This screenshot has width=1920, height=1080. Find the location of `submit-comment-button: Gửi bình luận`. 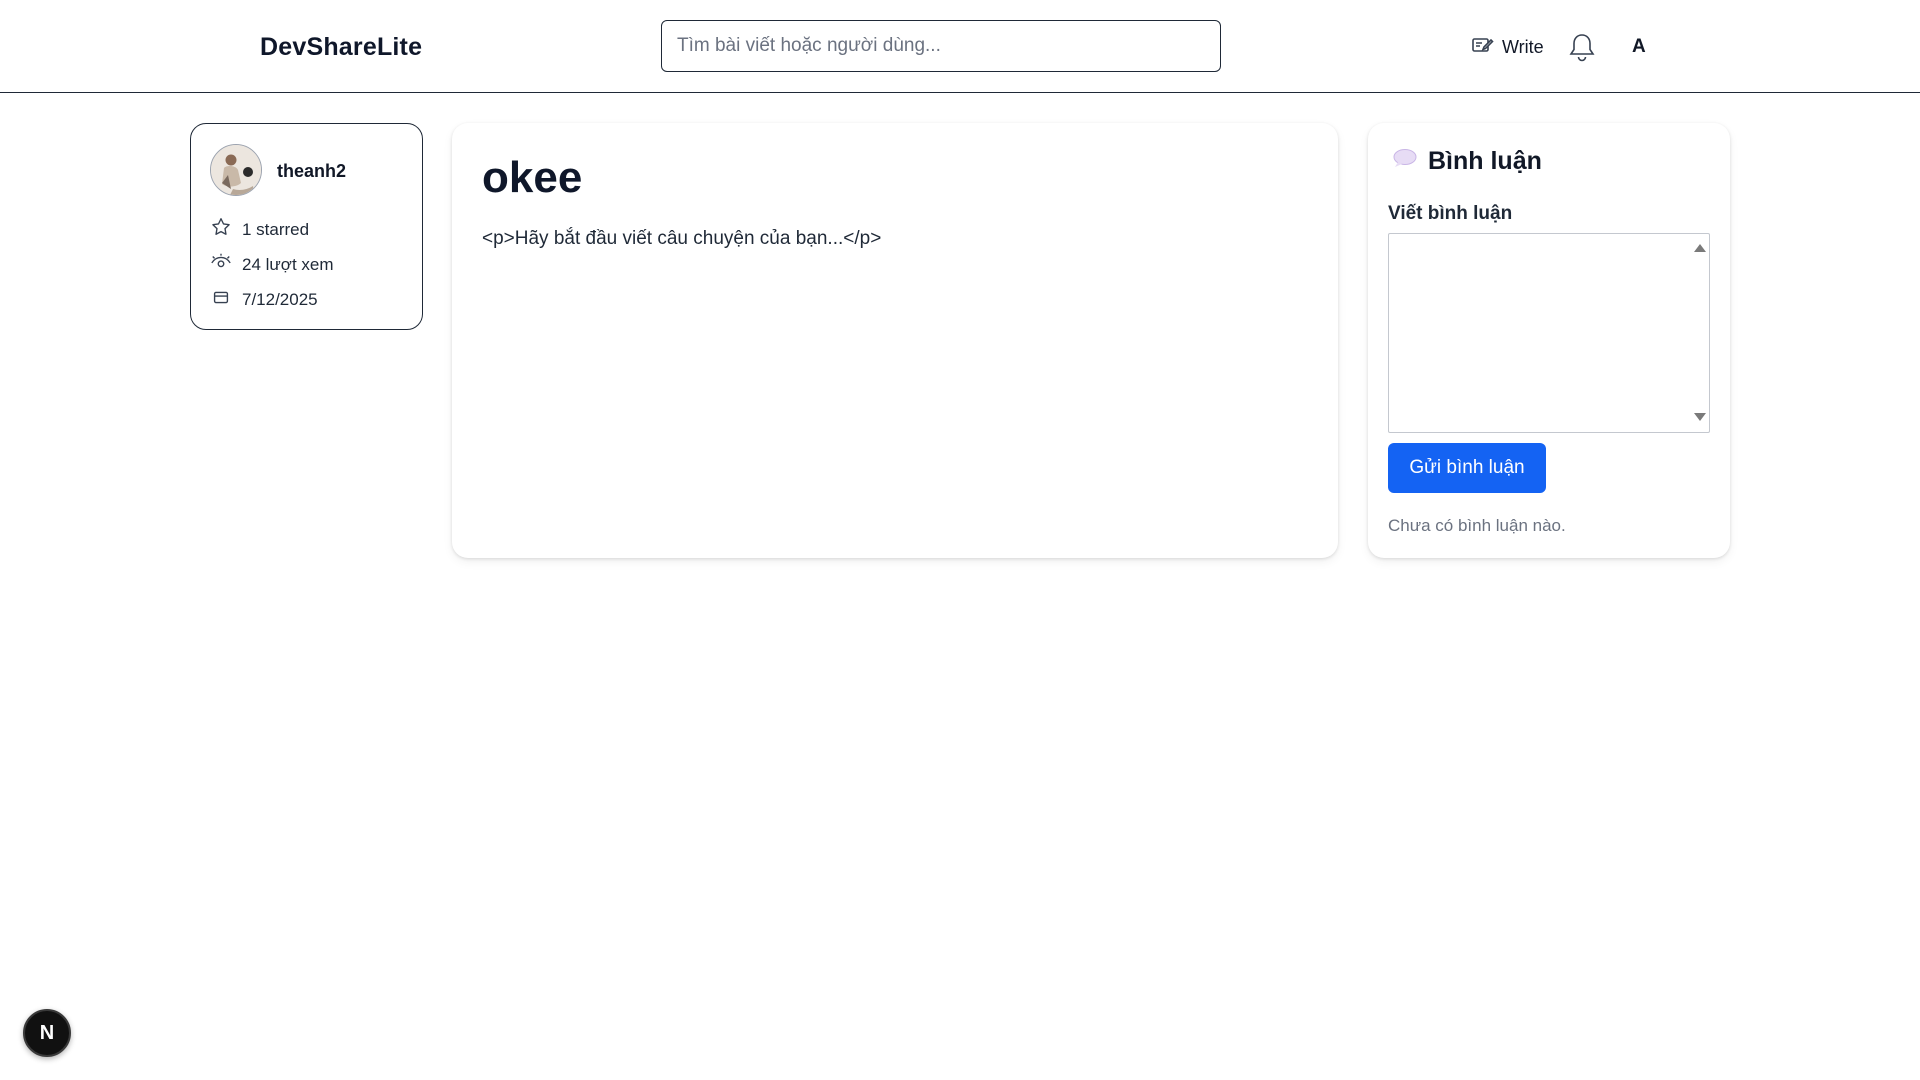

submit-comment-button: Gửi bình luận is located at coordinates (1467, 468).